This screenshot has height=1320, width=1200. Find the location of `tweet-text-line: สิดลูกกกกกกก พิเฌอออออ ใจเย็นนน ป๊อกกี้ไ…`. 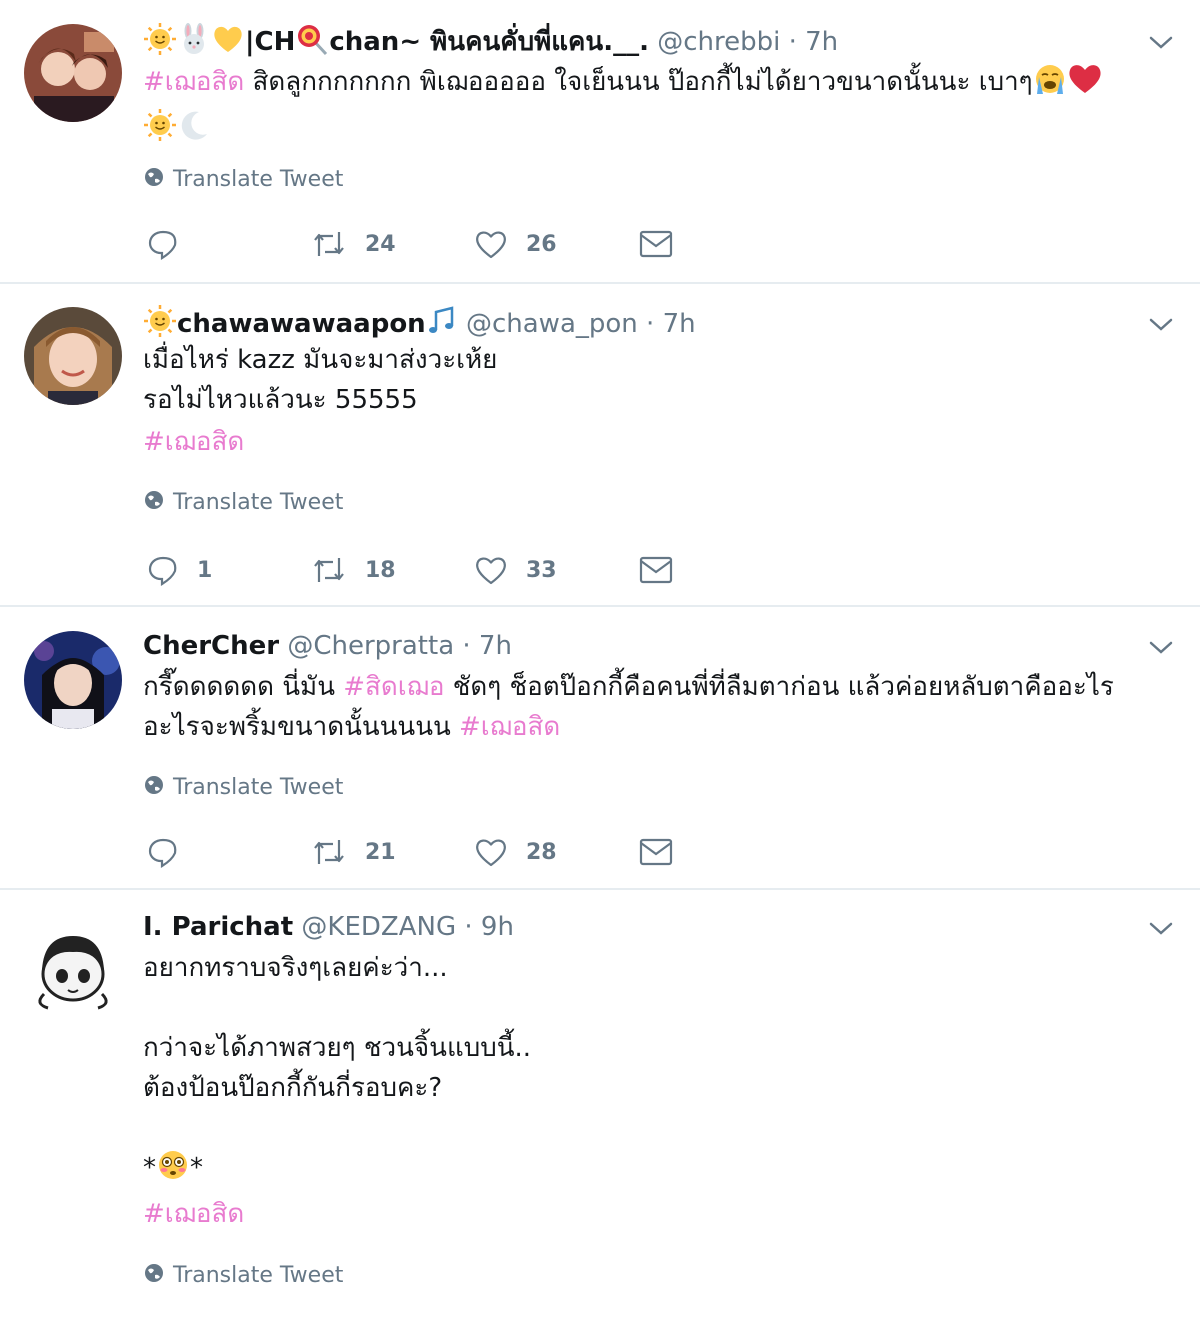

tweet-text-line: สิดลูกกกกกกก พิเฌอออออ ใจเย็นนน ป๊อกกี้ไ… is located at coordinates (638, 82).